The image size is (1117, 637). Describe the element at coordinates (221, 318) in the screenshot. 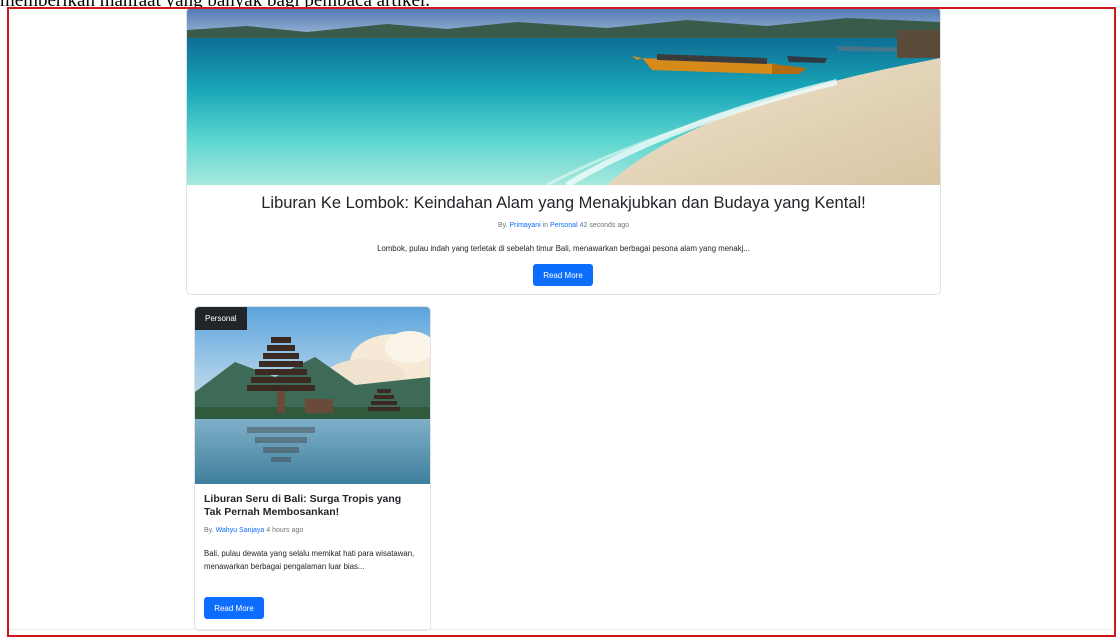

I see `category-badge: Personal` at that location.